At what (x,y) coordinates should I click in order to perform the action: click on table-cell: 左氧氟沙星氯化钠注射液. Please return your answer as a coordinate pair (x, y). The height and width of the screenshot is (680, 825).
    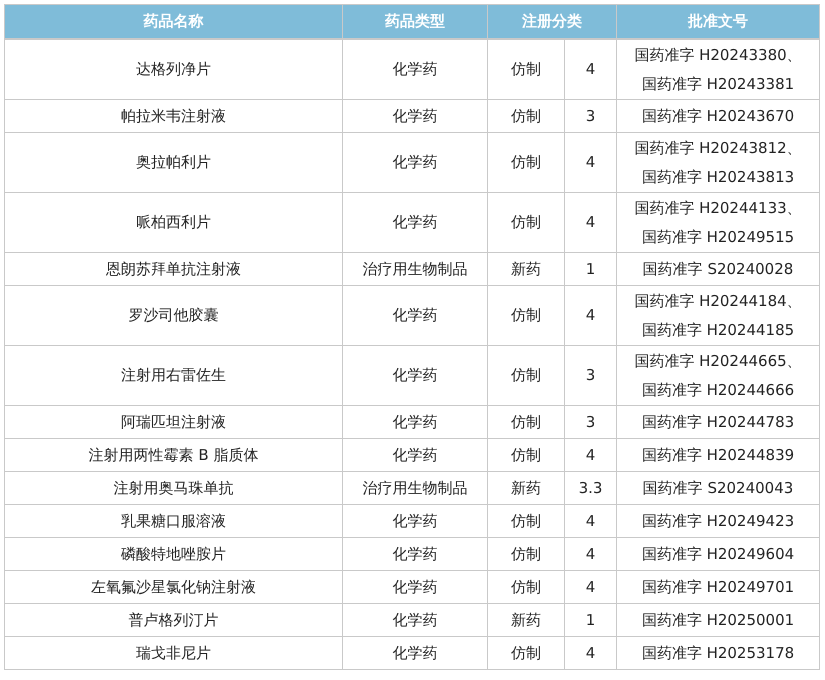
    Looking at the image, I should click on (173, 587).